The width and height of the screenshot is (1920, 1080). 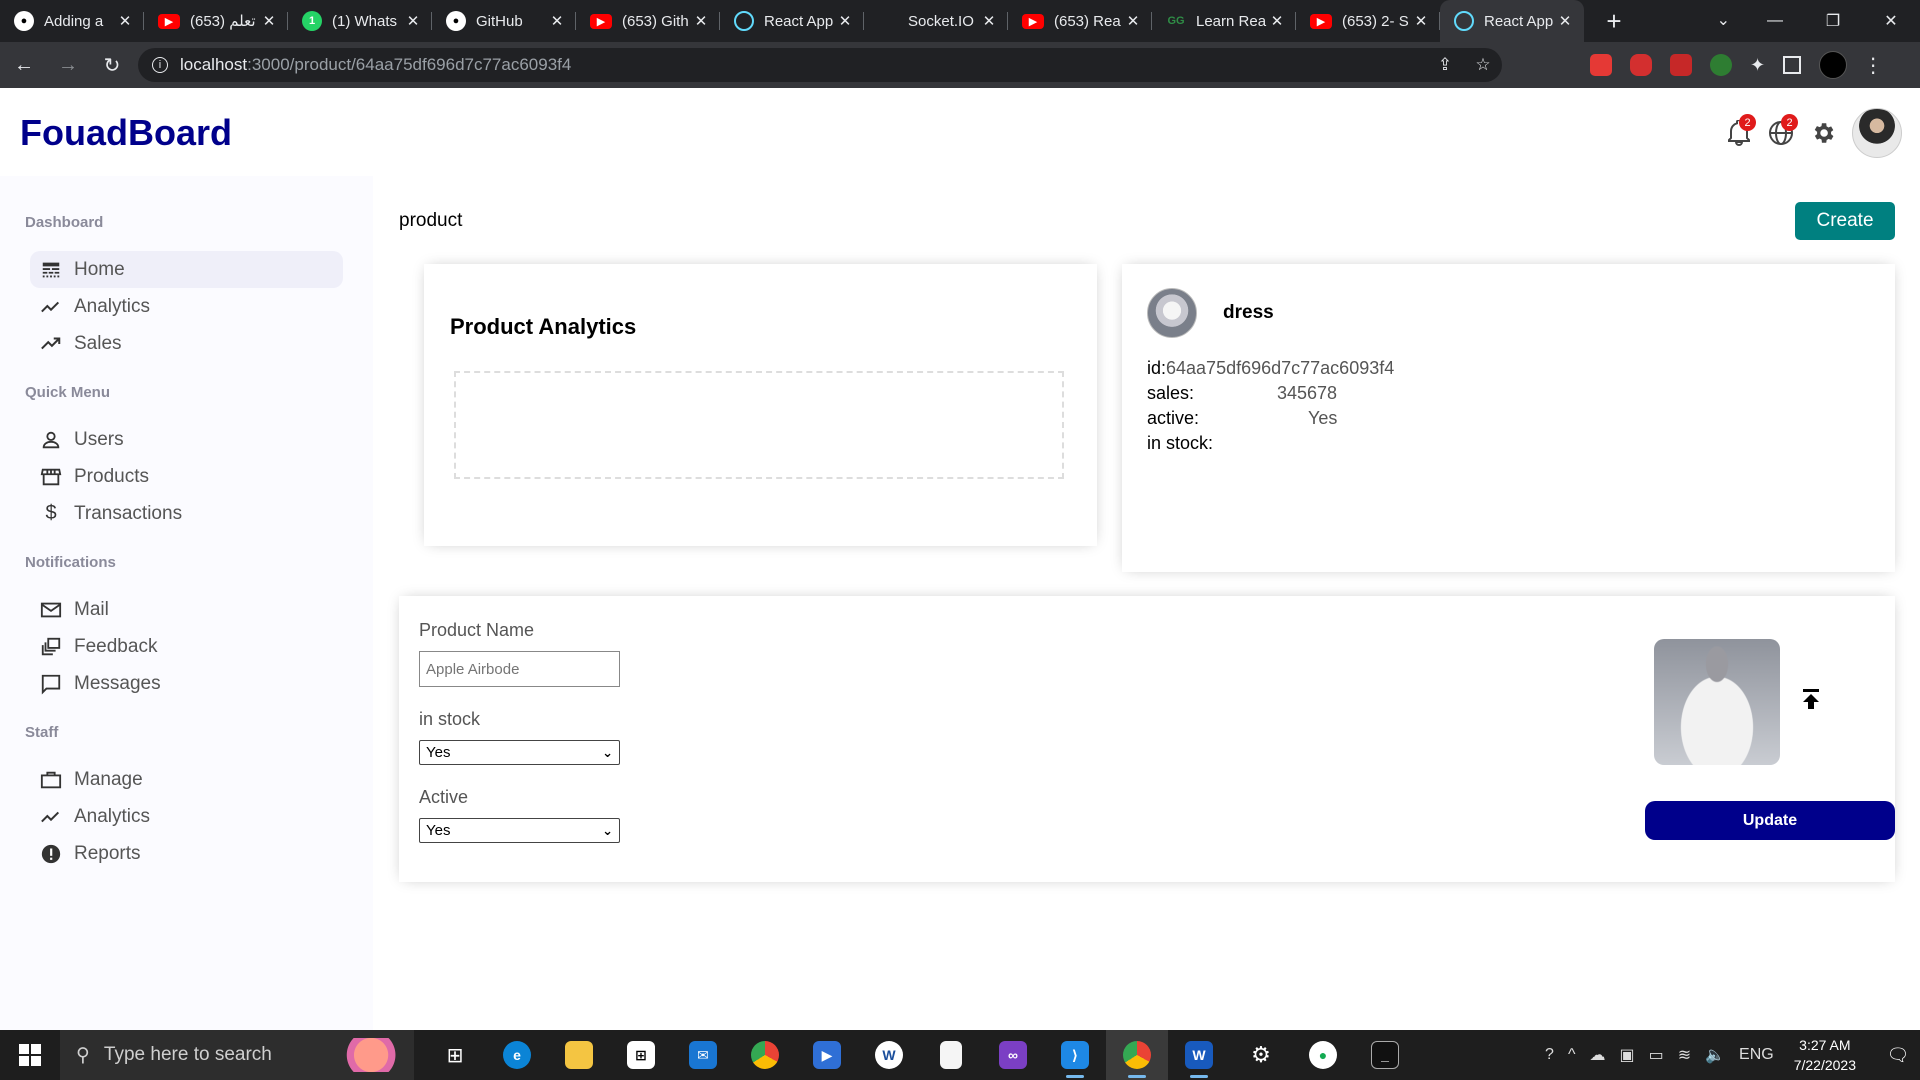 I want to click on file-explorer-icon, so click(x=579, y=1055).